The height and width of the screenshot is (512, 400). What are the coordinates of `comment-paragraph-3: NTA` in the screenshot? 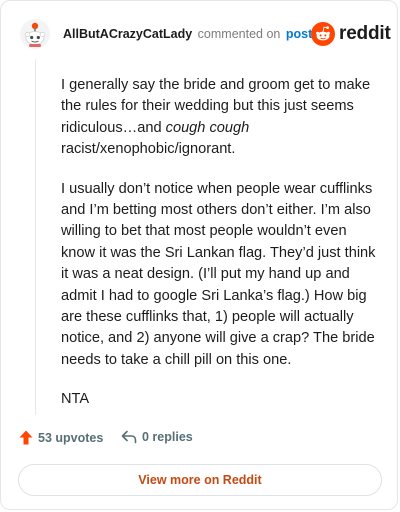 It's located at (75, 399).